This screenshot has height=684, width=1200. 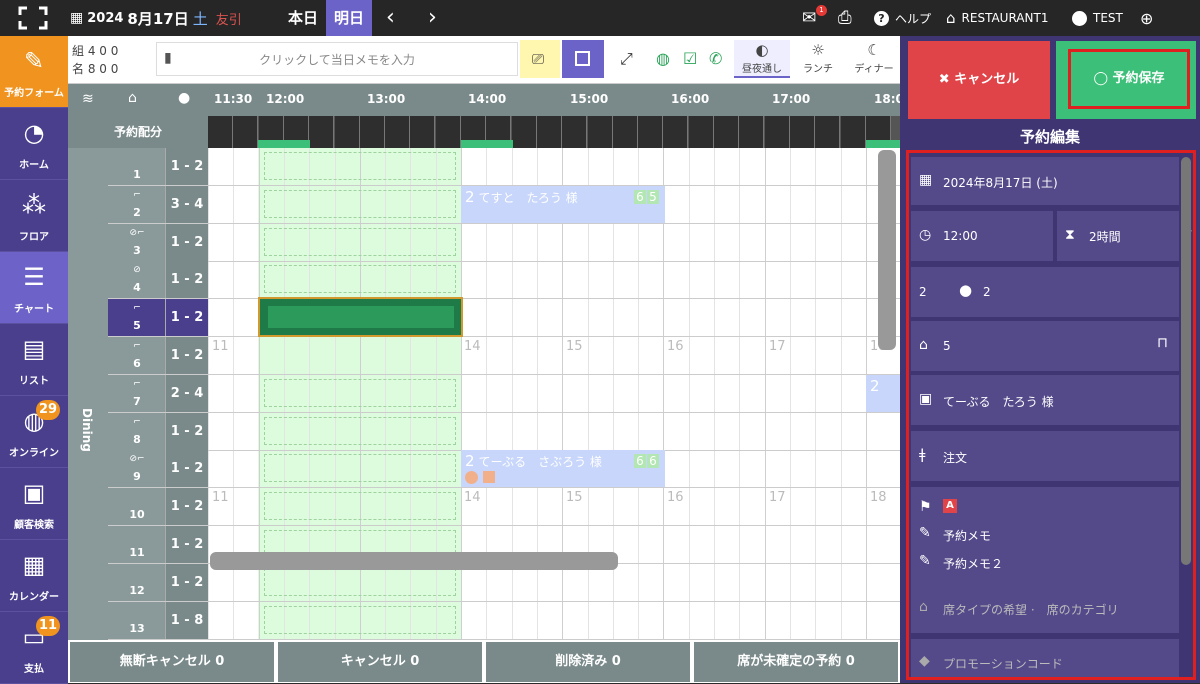 I want to click on save-highlight: ◯ 予約保存, so click(x=1129, y=79).